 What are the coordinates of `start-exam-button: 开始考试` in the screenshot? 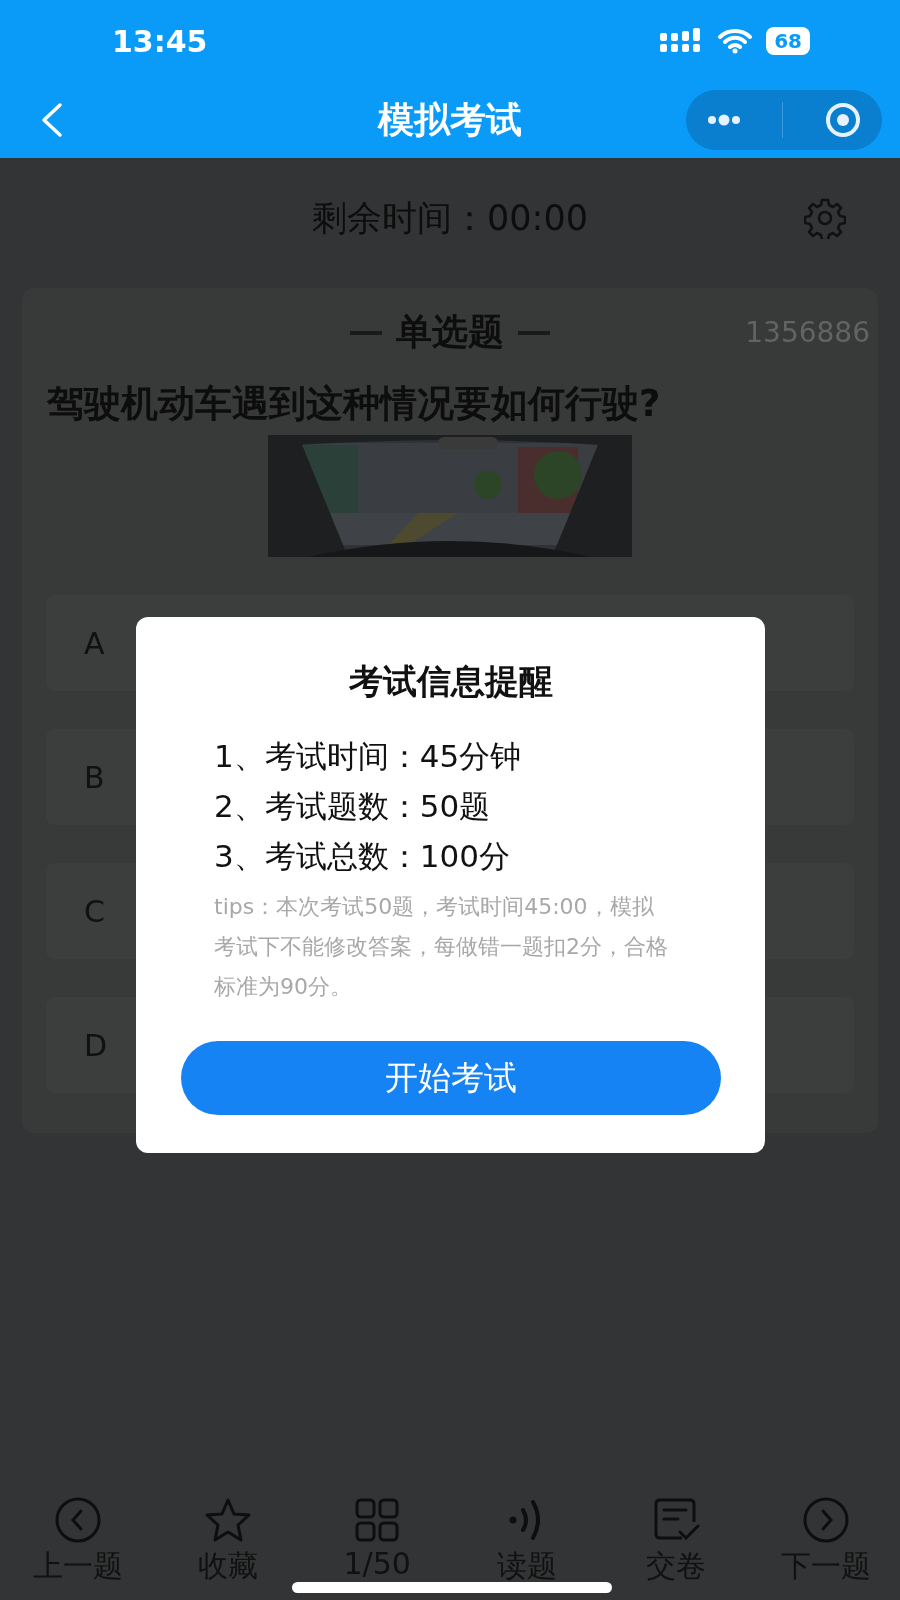 It's located at (450, 1078).